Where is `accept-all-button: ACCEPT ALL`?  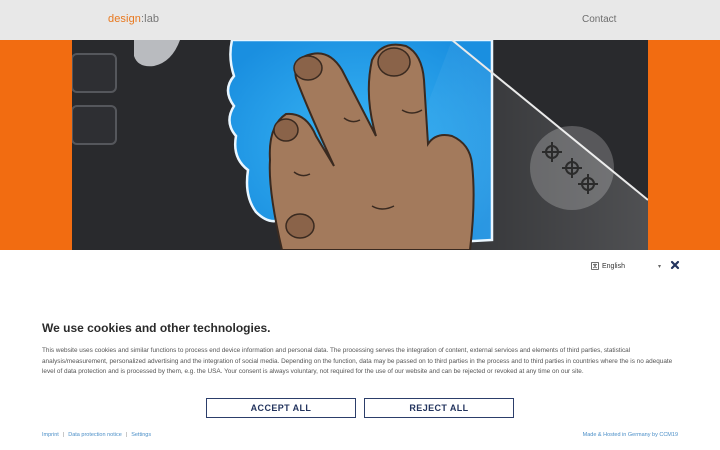
accept-all-button: ACCEPT ALL is located at coordinates (281, 408).